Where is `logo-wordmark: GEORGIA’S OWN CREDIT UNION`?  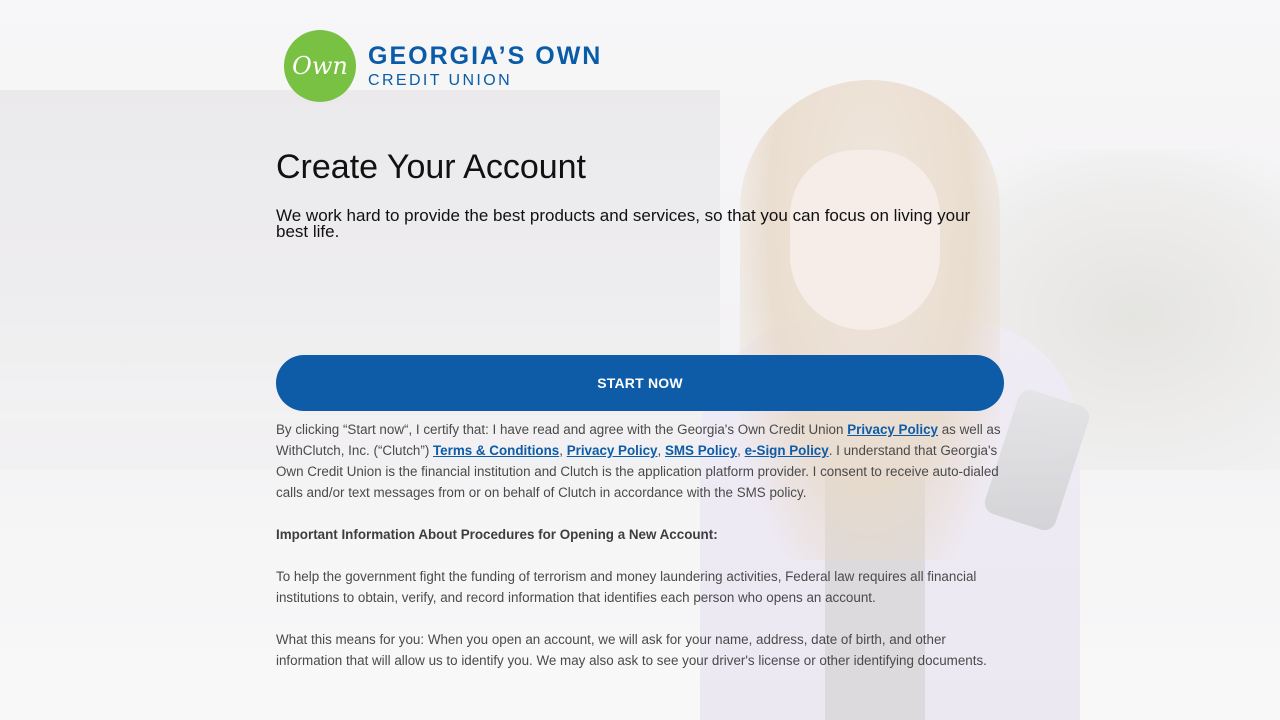 logo-wordmark: GEORGIA’S OWN CREDIT UNION is located at coordinates (485, 65).